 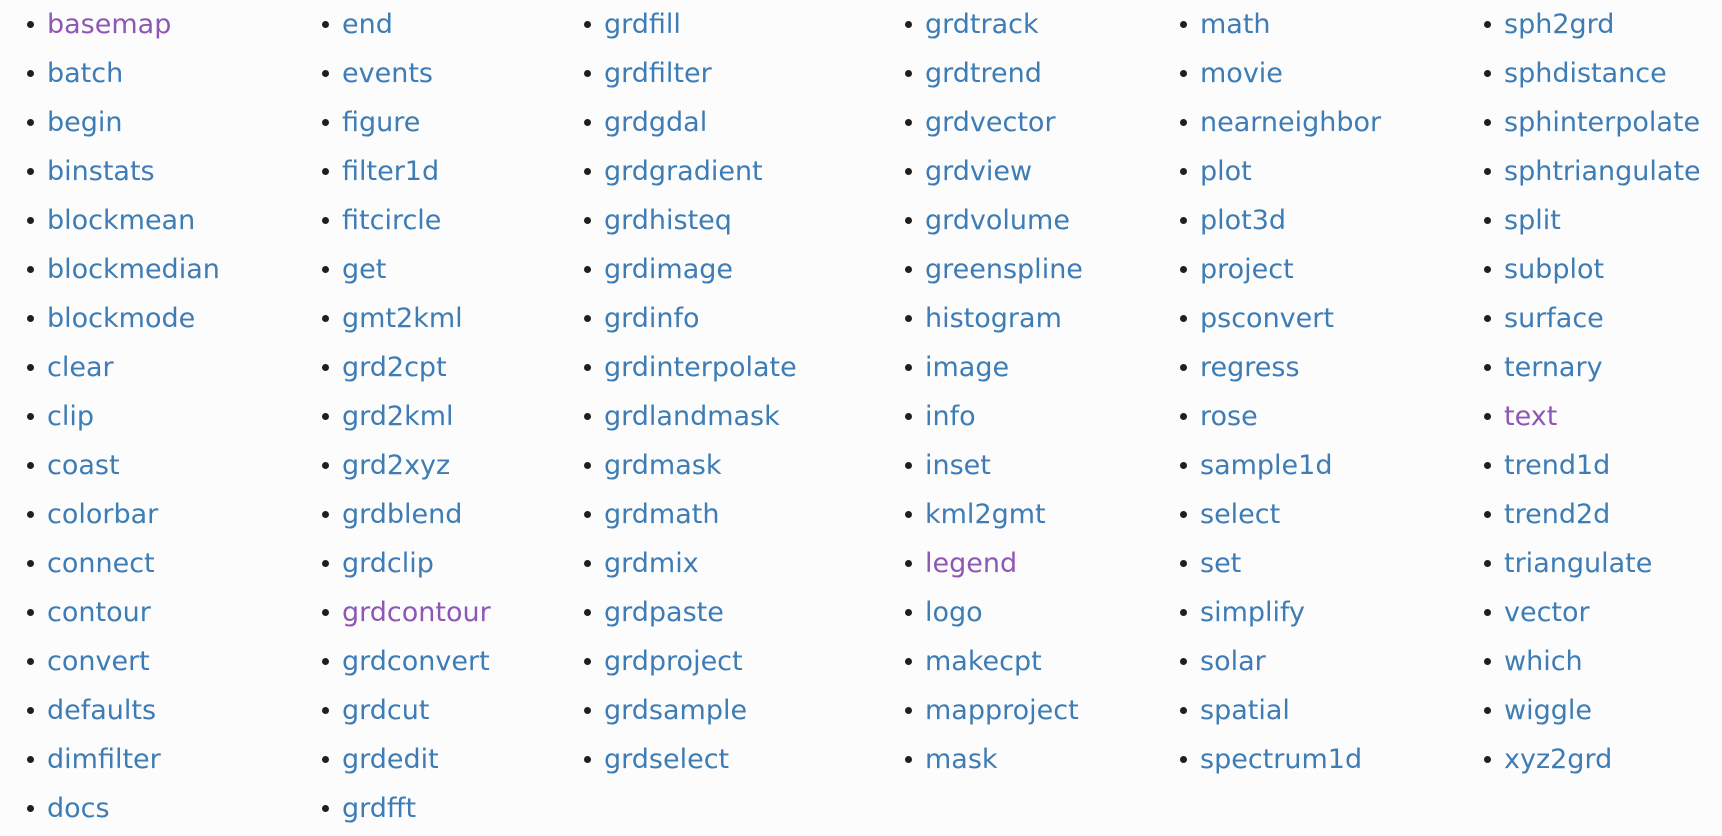 What do you see at coordinates (1554, 269) in the screenshot?
I see `module-link: subplot` at bounding box center [1554, 269].